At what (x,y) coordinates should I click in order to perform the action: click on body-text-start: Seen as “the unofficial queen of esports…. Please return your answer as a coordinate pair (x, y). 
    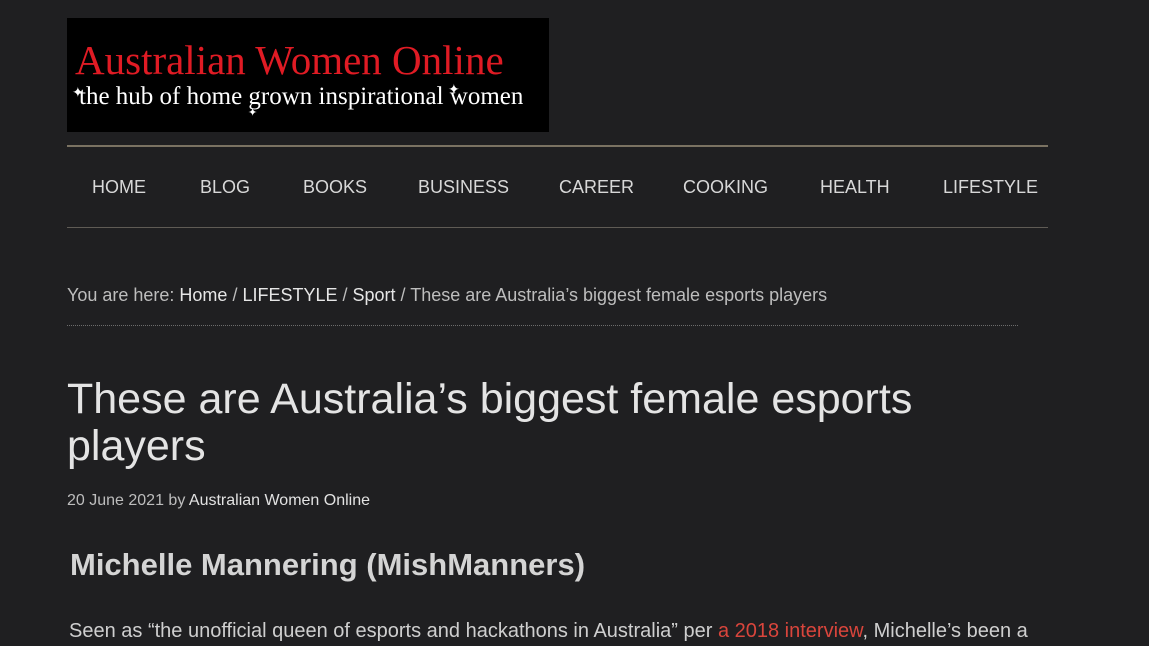
    Looking at the image, I should click on (393, 631).